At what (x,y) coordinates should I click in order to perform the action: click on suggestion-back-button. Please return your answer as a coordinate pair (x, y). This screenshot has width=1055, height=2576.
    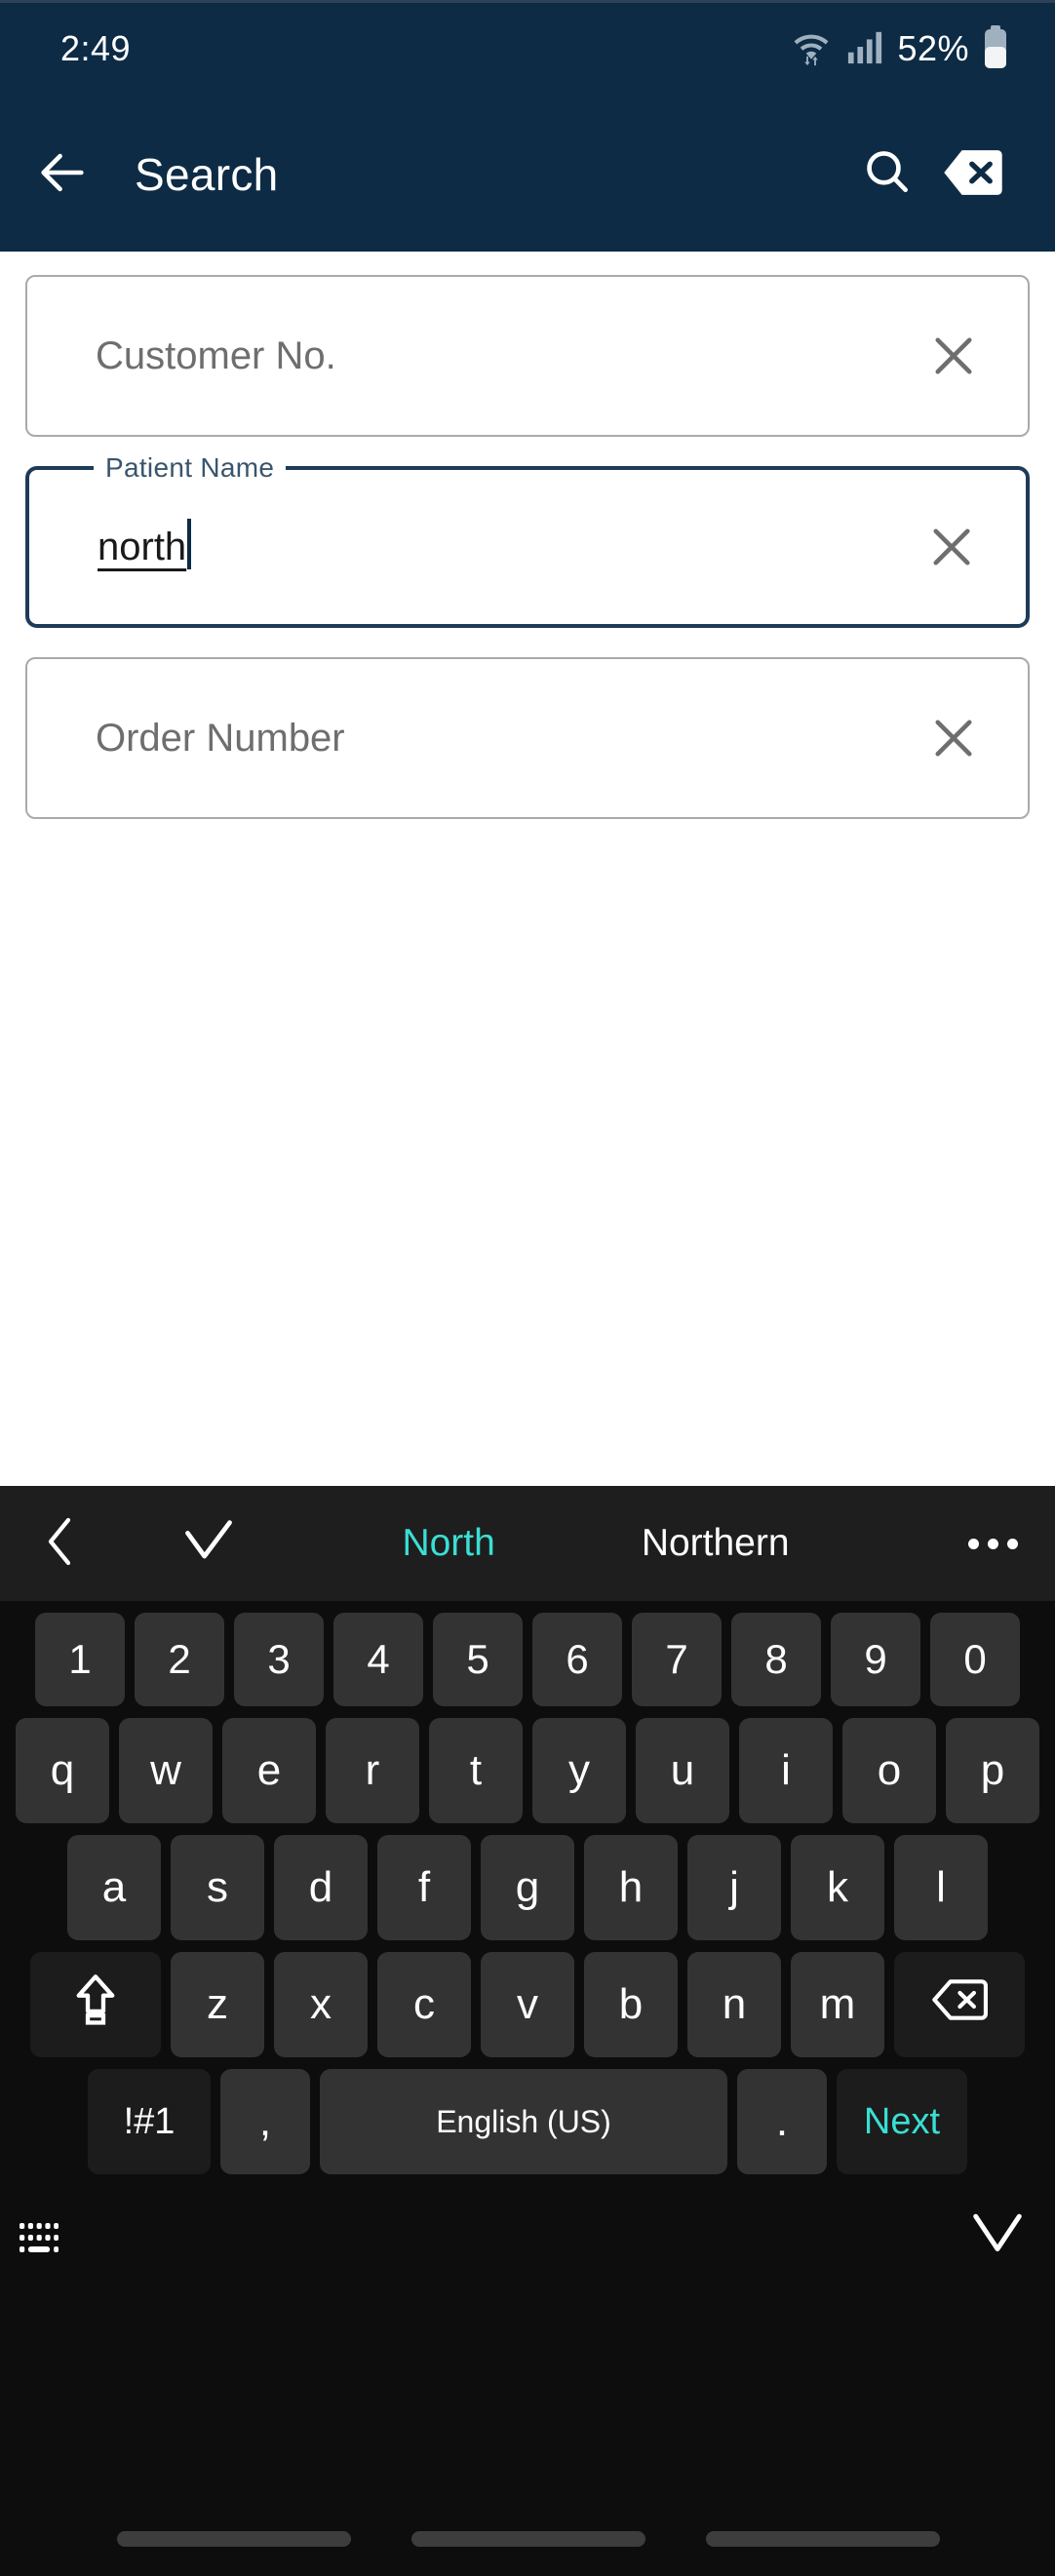
    Looking at the image, I should click on (60, 1543).